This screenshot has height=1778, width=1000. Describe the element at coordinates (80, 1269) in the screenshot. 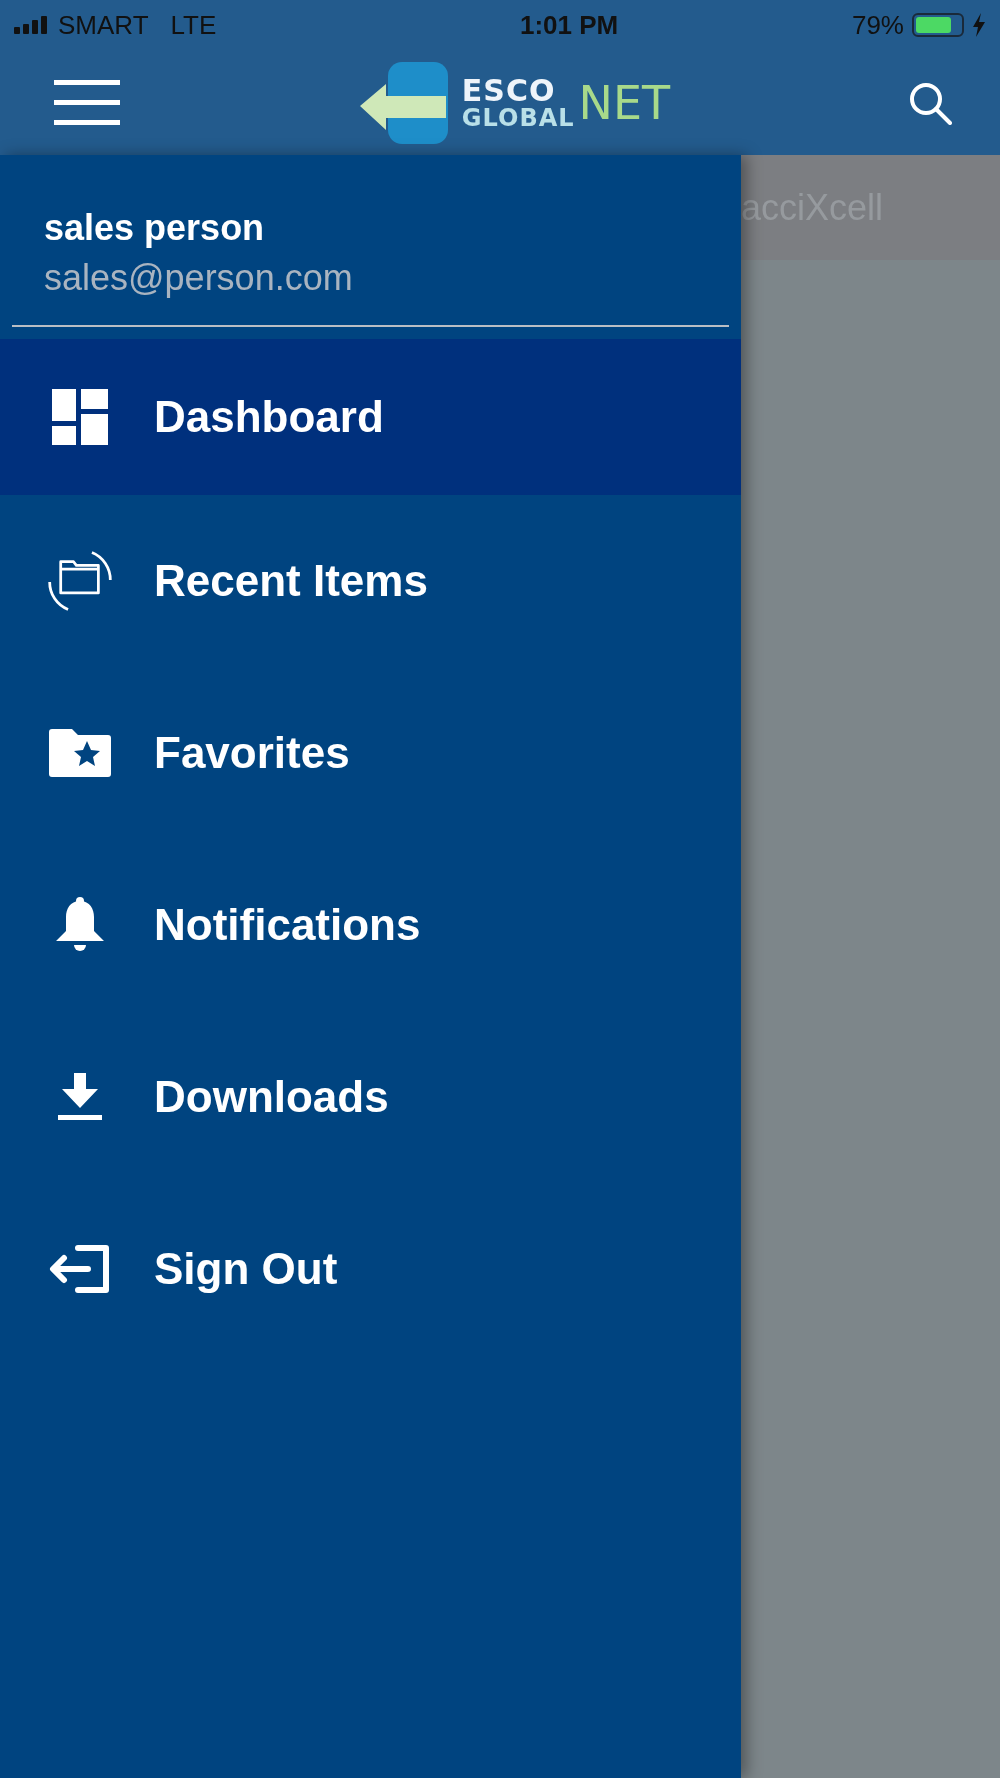

I see `exit-icon` at that location.